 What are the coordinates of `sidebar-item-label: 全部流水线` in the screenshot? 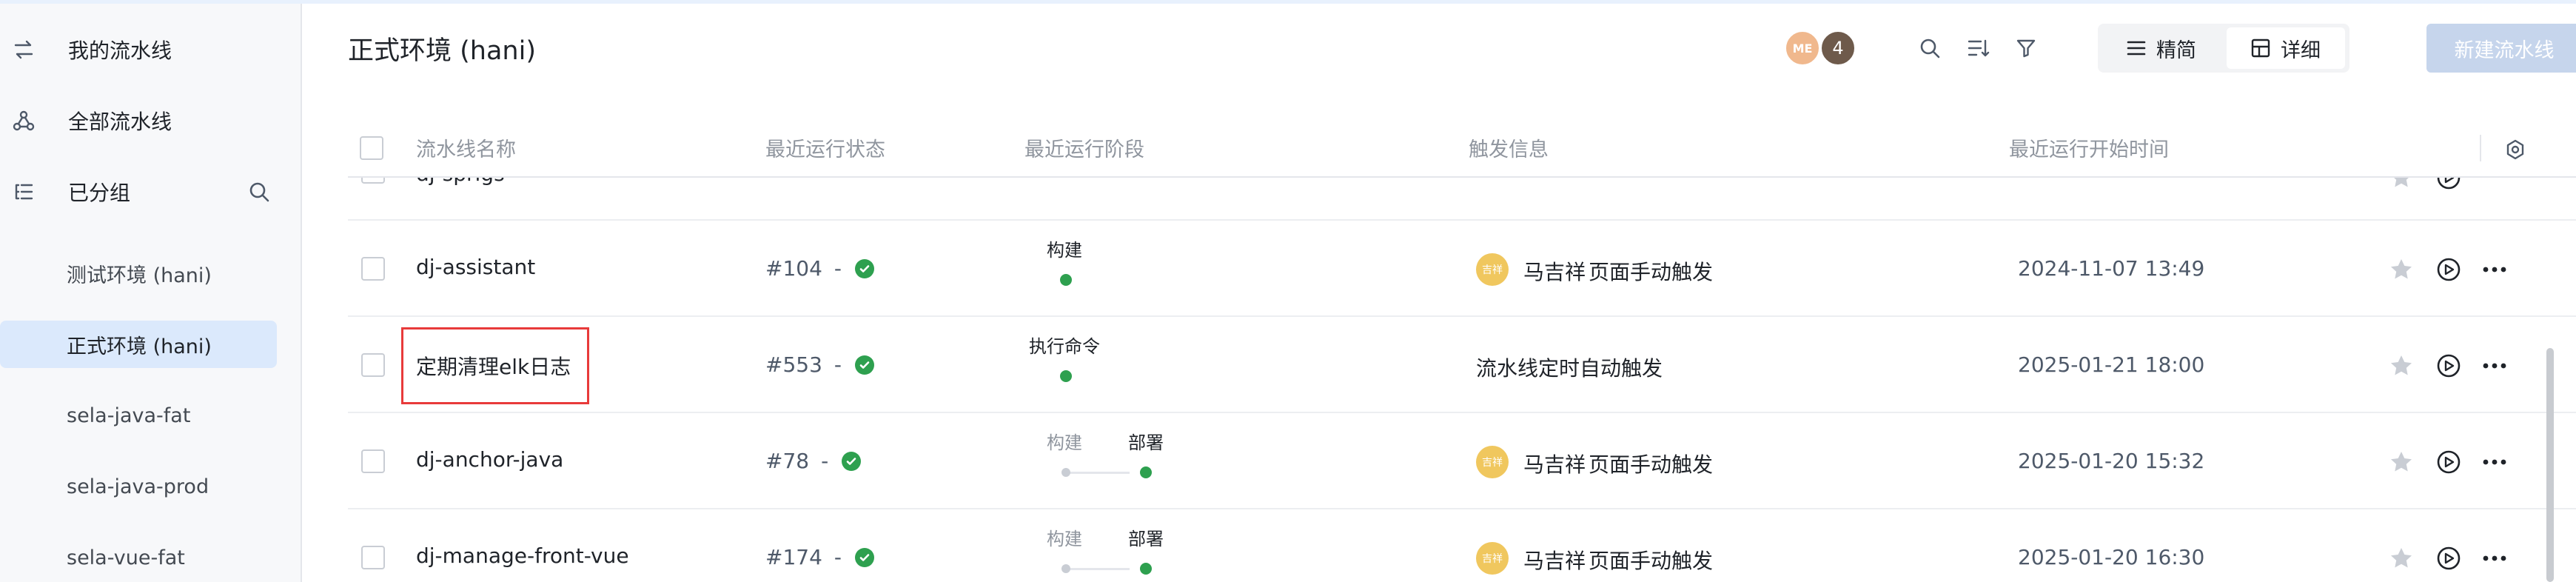 It's located at (120, 122).